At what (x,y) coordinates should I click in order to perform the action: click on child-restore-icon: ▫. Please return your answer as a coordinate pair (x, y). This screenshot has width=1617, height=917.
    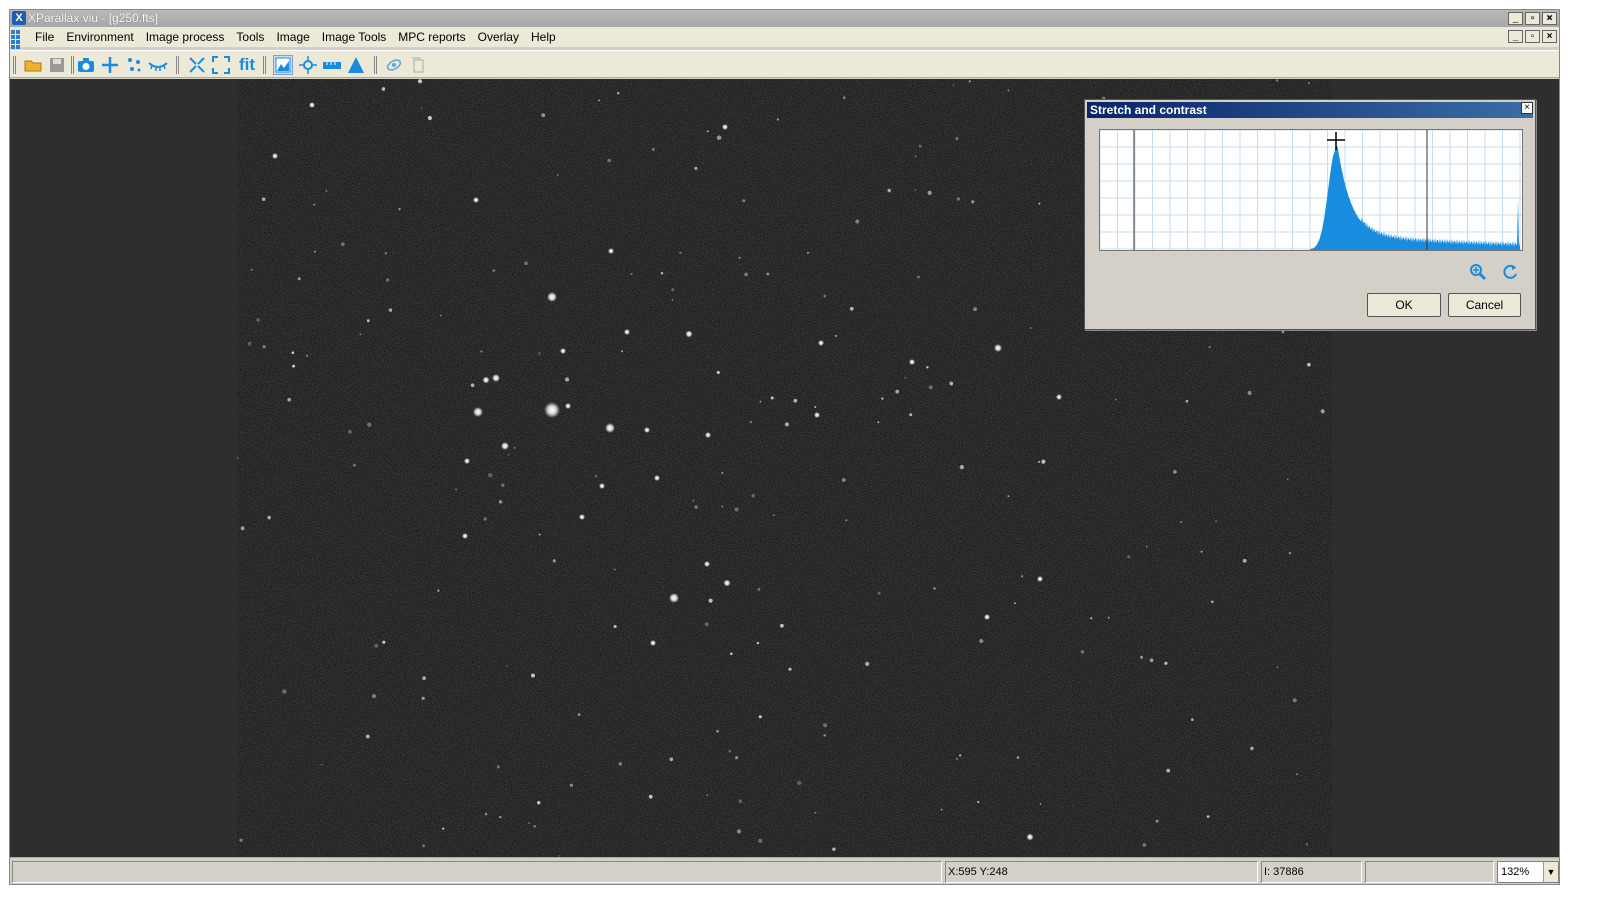
    Looking at the image, I should click on (1532, 36).